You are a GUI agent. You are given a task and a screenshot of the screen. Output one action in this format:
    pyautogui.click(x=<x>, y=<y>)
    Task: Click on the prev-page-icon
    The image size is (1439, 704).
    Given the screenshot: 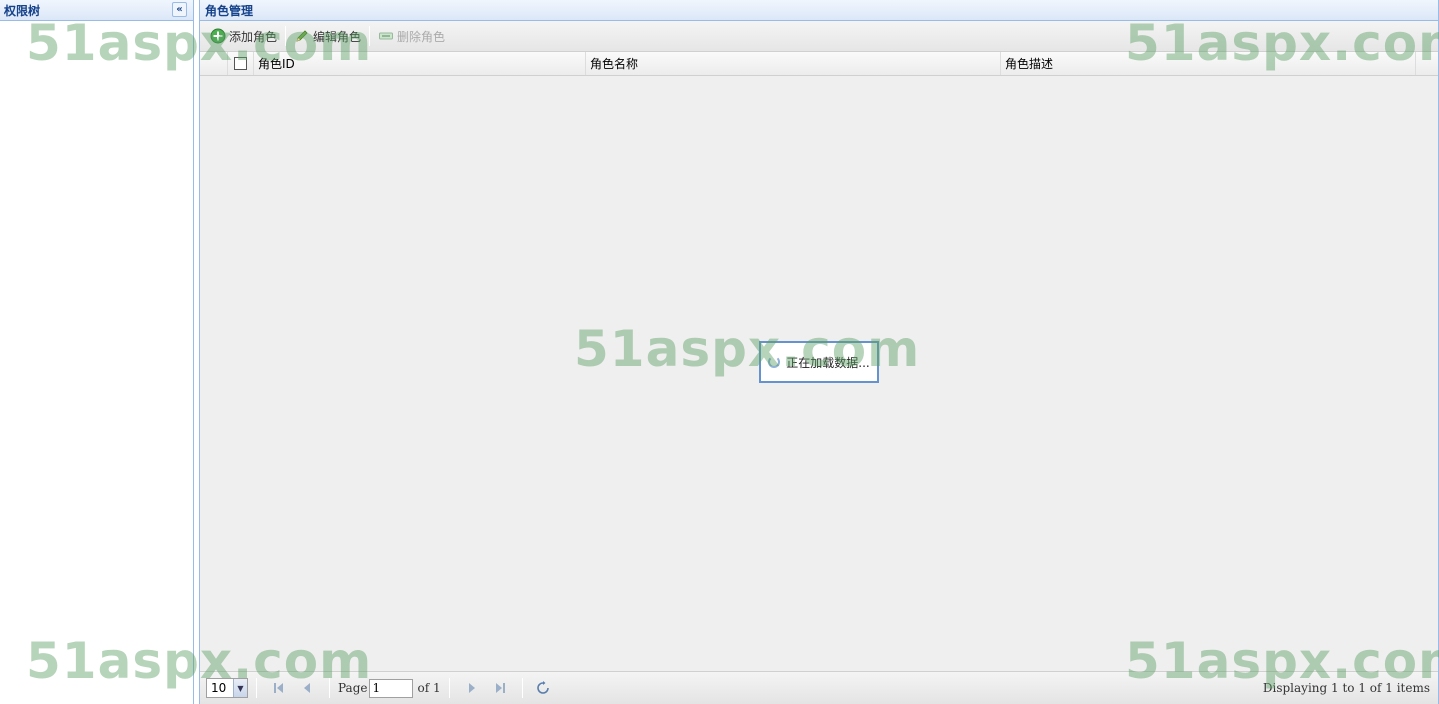 What is the action you would take?
    pyautogui.click(x=307, y=688)
    